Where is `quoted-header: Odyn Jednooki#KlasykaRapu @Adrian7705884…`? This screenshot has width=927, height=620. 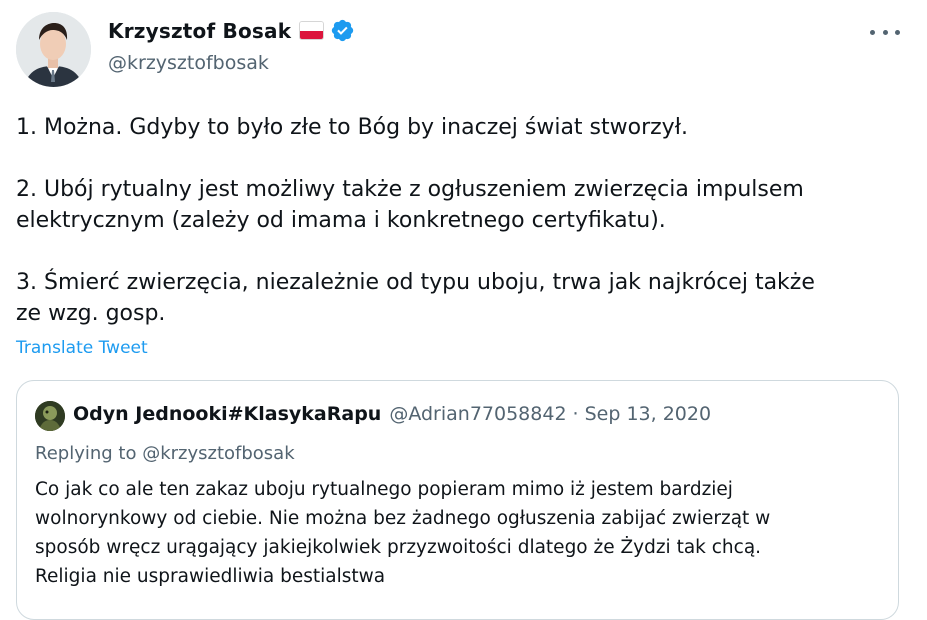 quoted-header: Odyn Jednooki#KlasykaRapu @Adrian7705884… is located at coordinates (392, 414).